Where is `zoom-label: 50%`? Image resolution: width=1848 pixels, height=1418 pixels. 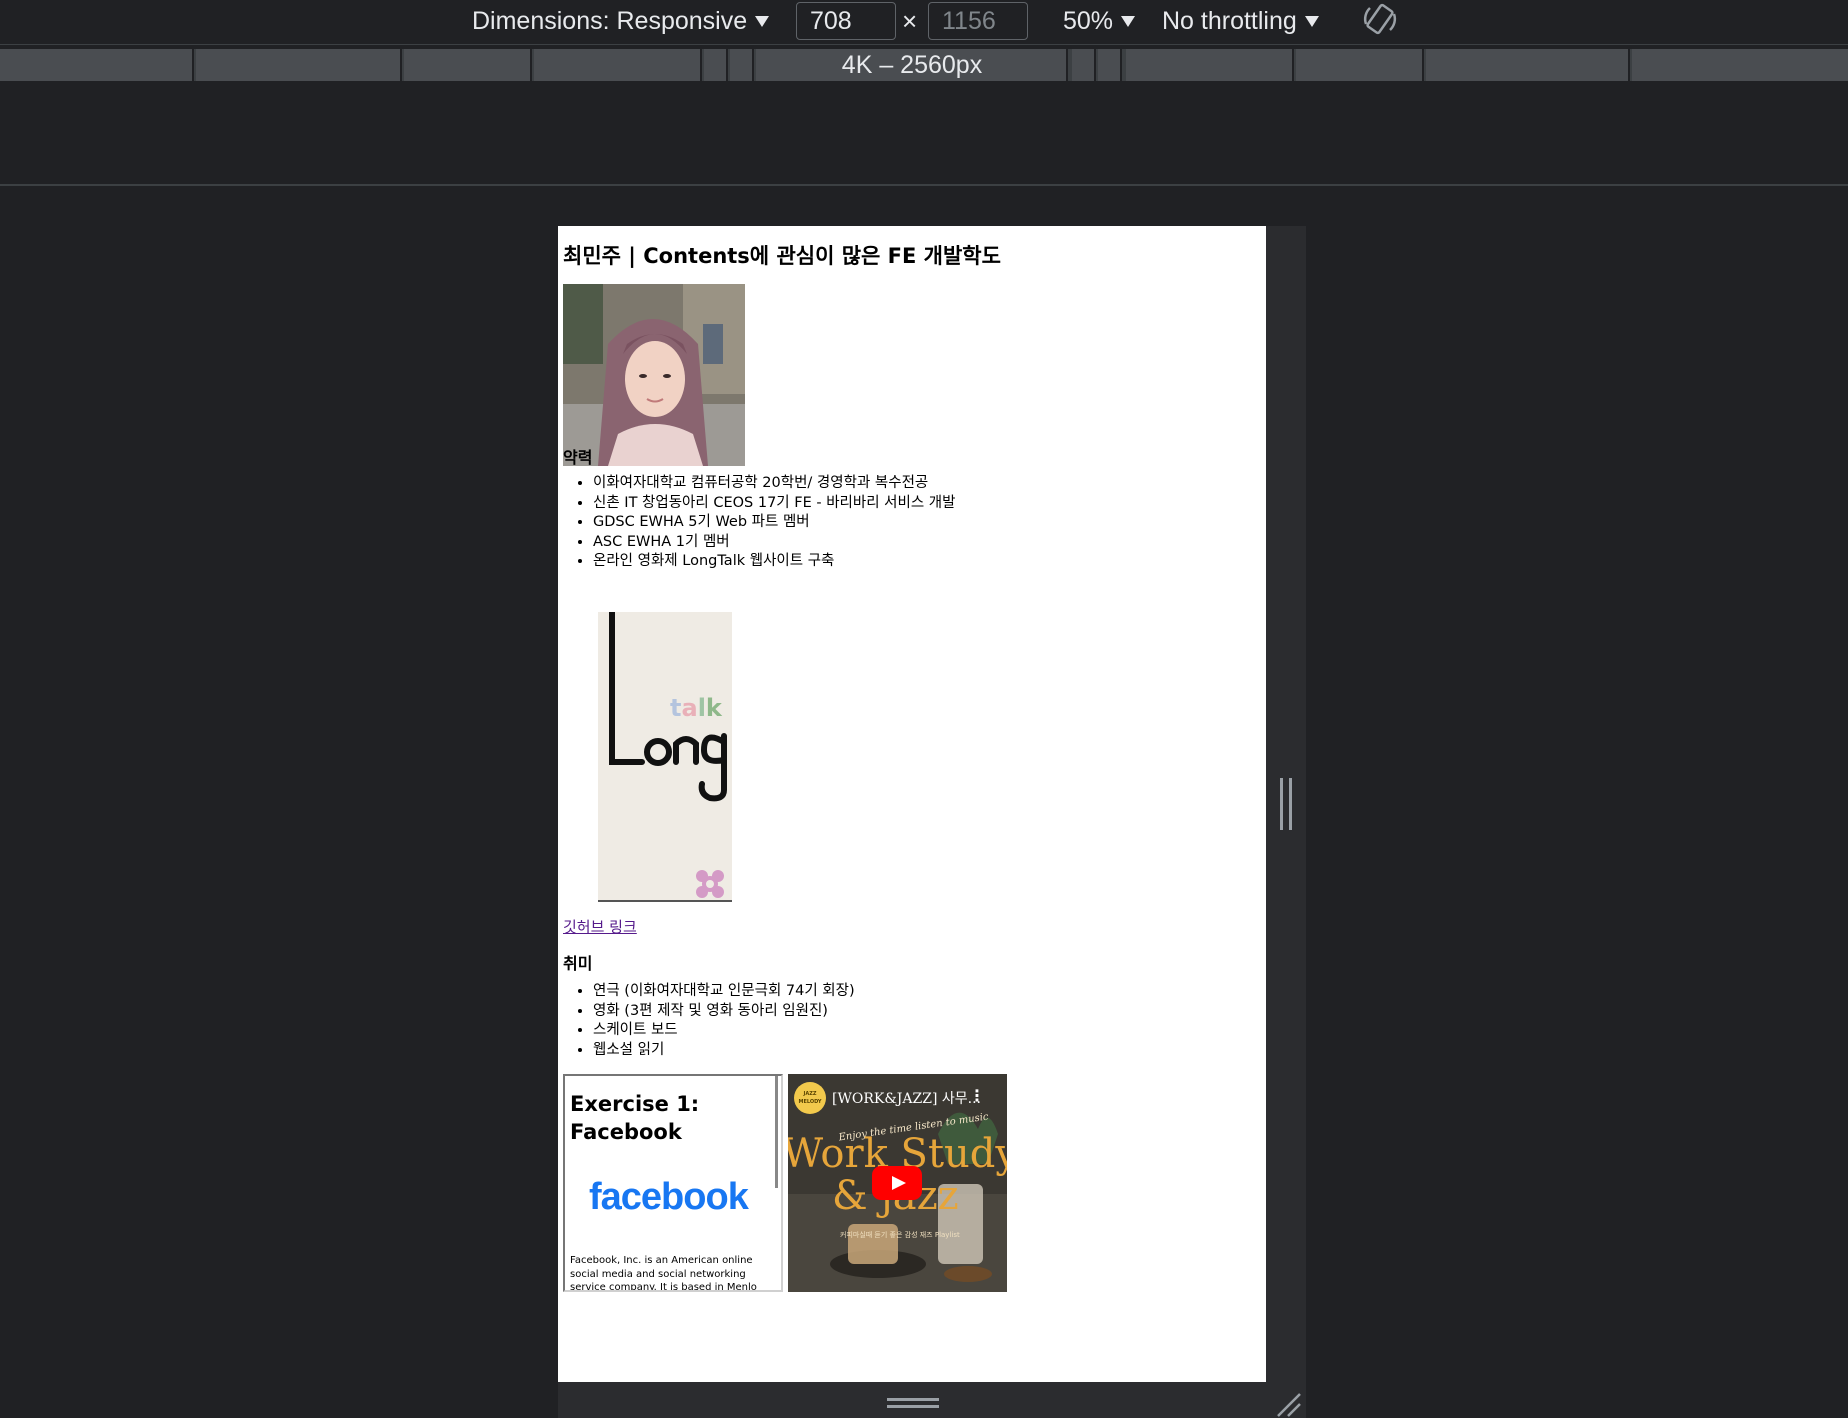
zoom-label: 50% is located at coordinates (1088, 20).